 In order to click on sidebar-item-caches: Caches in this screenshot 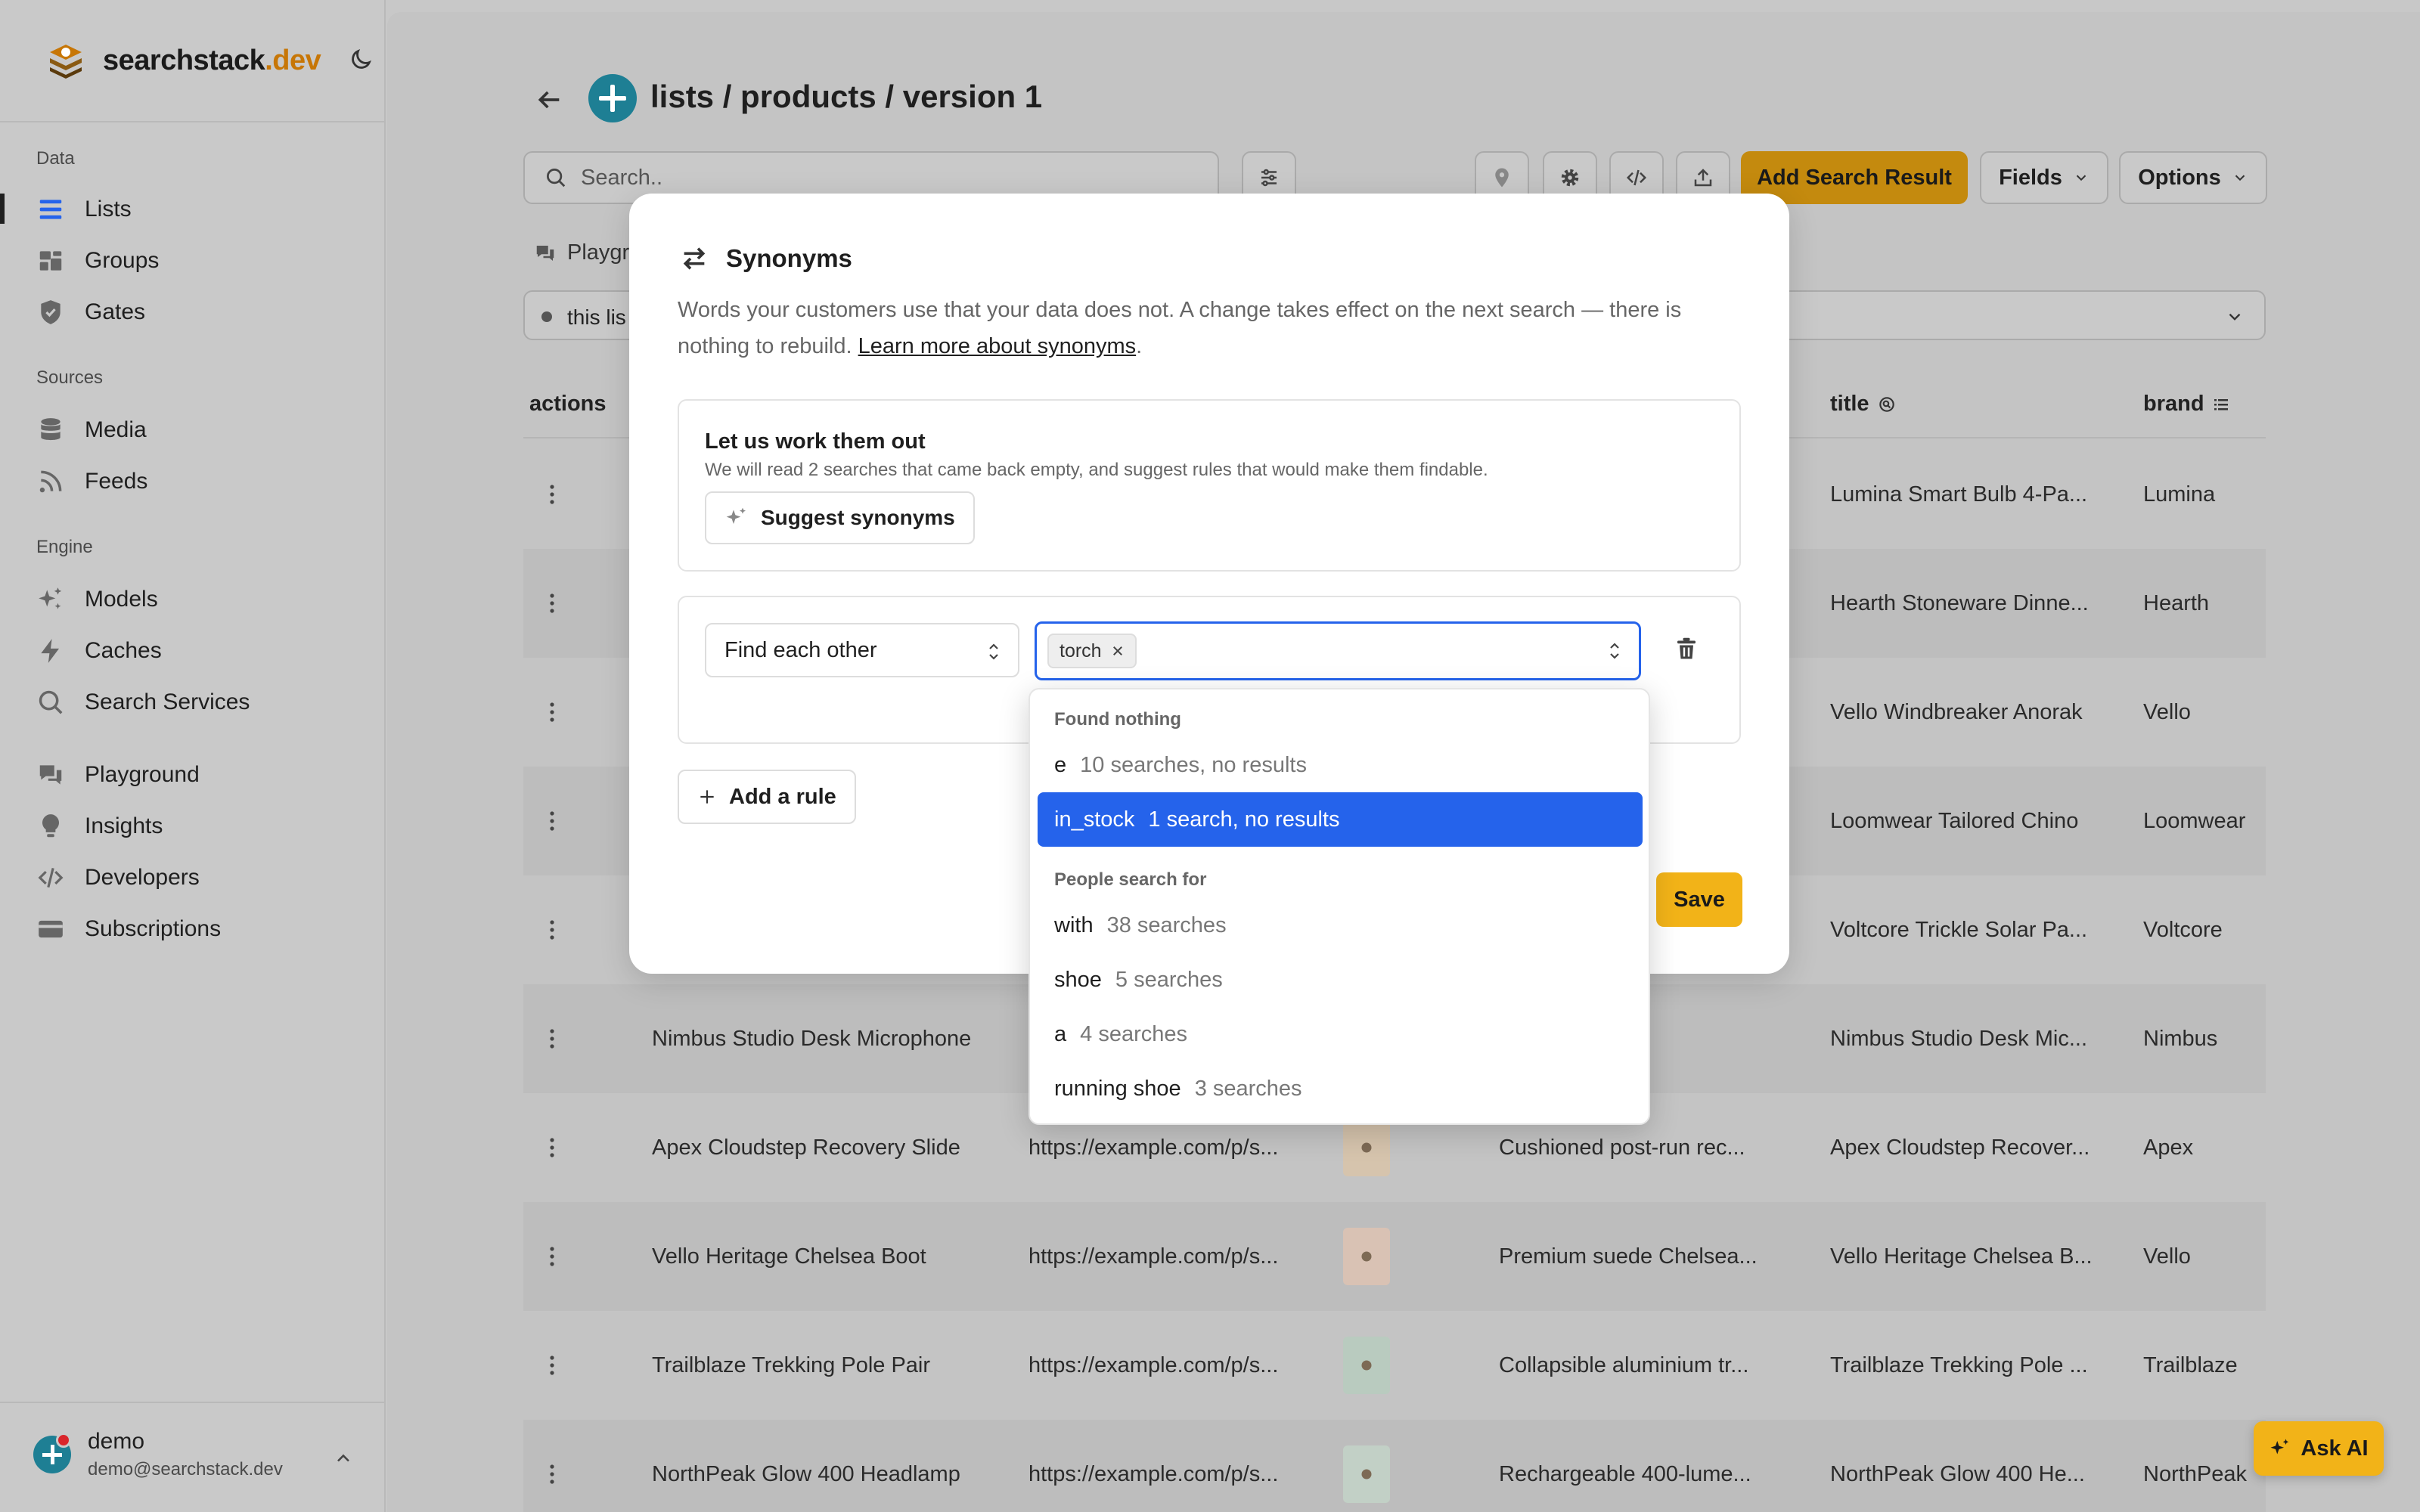, I will do `click(99, 651)`.